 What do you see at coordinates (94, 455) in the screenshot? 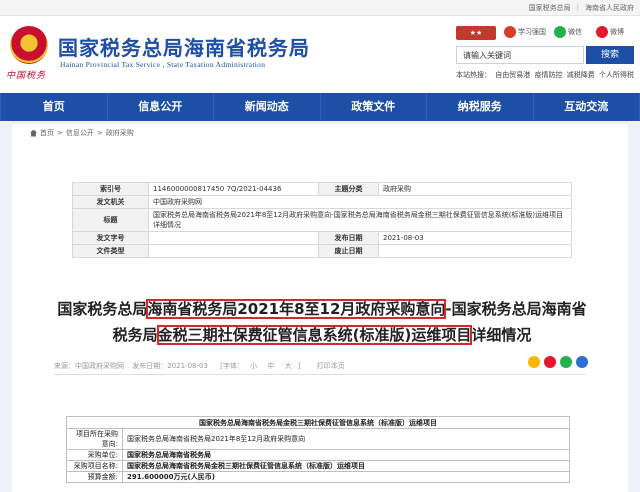
I see `plan-row-label: 采购单位:` at bounding box center [94, 455].